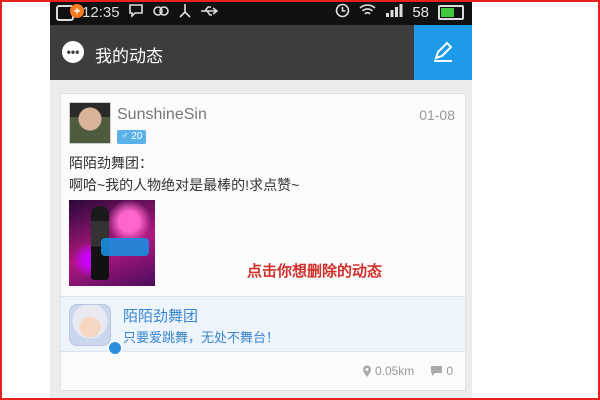 The image size is (600, 400). What do you see at coordinates (95, 329) in the screenshot?
I see `app-icon` at bounding box center [95, 329].